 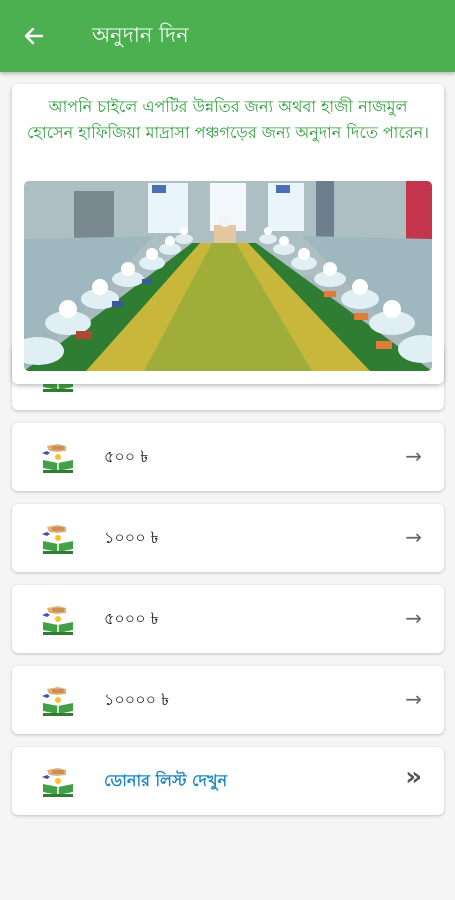 What do you see at coordinates (228, 538) in the screenshot?
I see `donation-option-1000: ১০০০ ৳ →` at bounding box center [228, 538].